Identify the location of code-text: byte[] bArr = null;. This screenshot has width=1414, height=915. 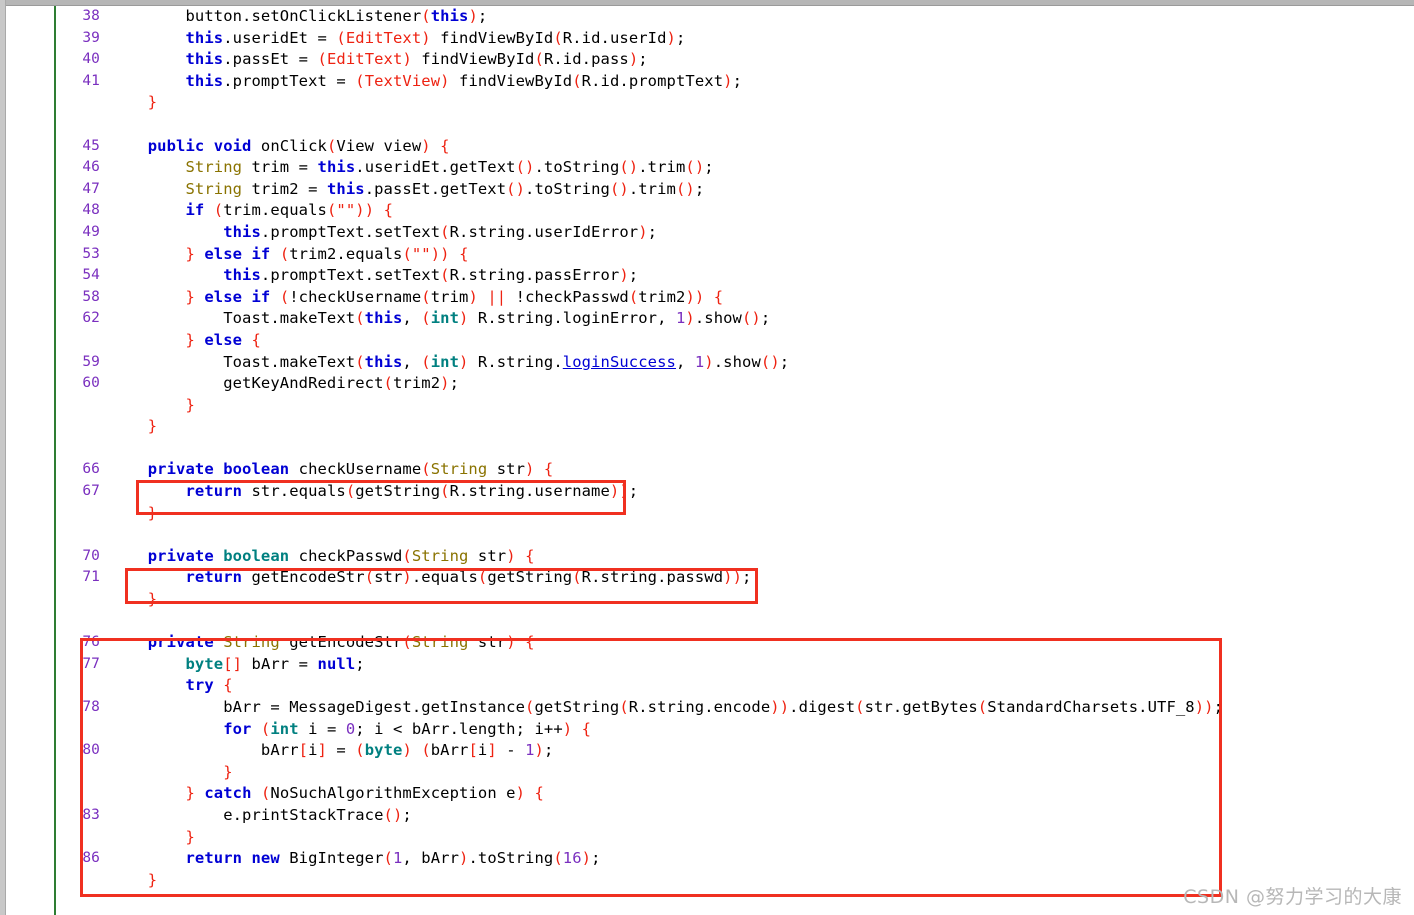
(237, 665).